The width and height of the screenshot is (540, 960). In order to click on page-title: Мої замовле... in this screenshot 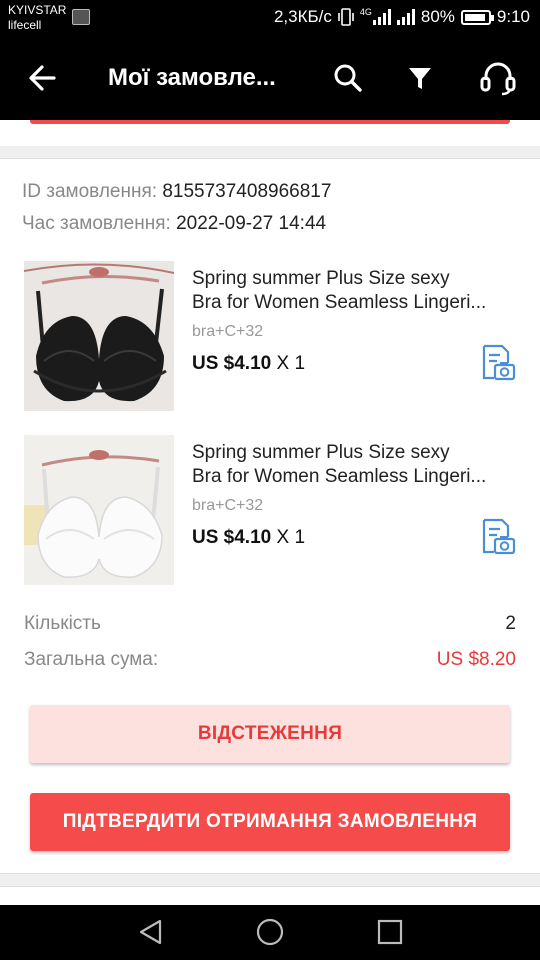, I will do `click(192, 77)`.